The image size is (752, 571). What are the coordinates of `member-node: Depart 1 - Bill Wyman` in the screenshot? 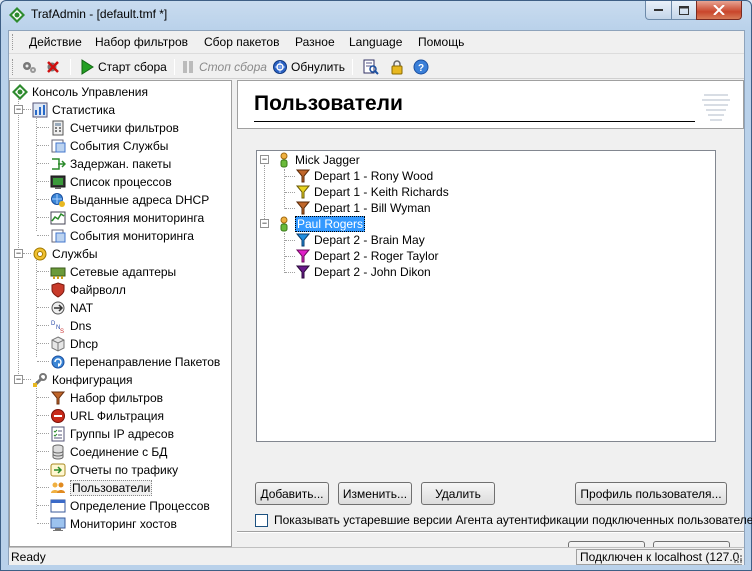 It's located at (363, 208).